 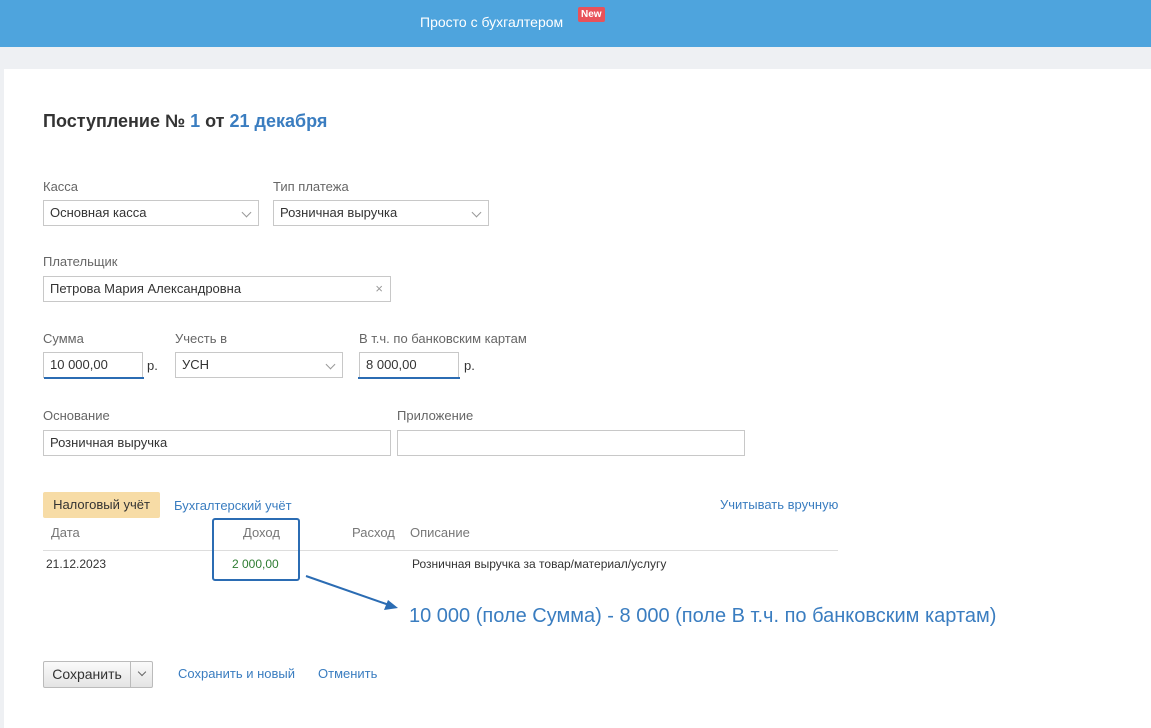 What do you see at coordinates (65, 532) in the screenshot?
I see `column-date: Дата` at bounding box center [65, 532].